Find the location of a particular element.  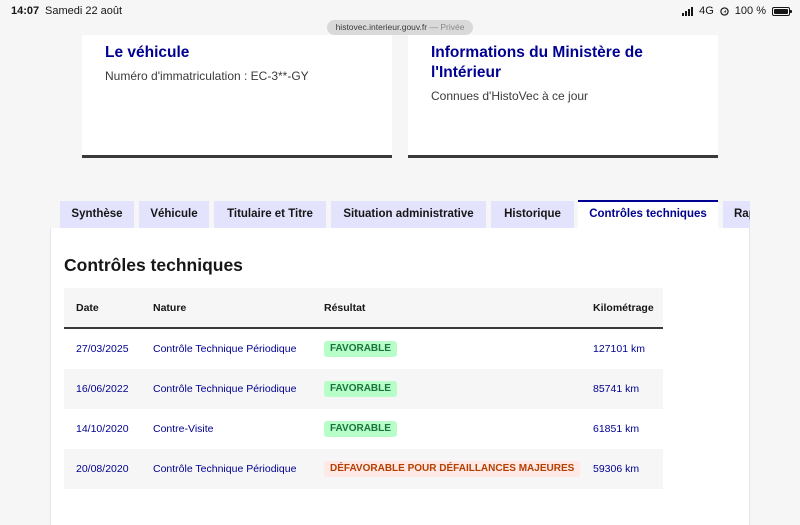

network-type: 4G is located at coordinates (706, 11).